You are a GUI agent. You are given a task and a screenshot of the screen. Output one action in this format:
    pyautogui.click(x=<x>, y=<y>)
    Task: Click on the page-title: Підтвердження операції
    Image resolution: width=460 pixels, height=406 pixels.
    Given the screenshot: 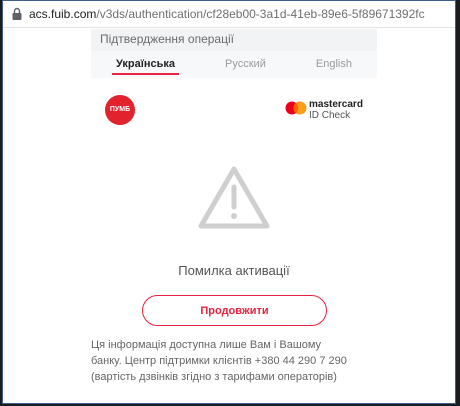 What is the action you would take?
    pyautogui.click(x=234, y=40)
    